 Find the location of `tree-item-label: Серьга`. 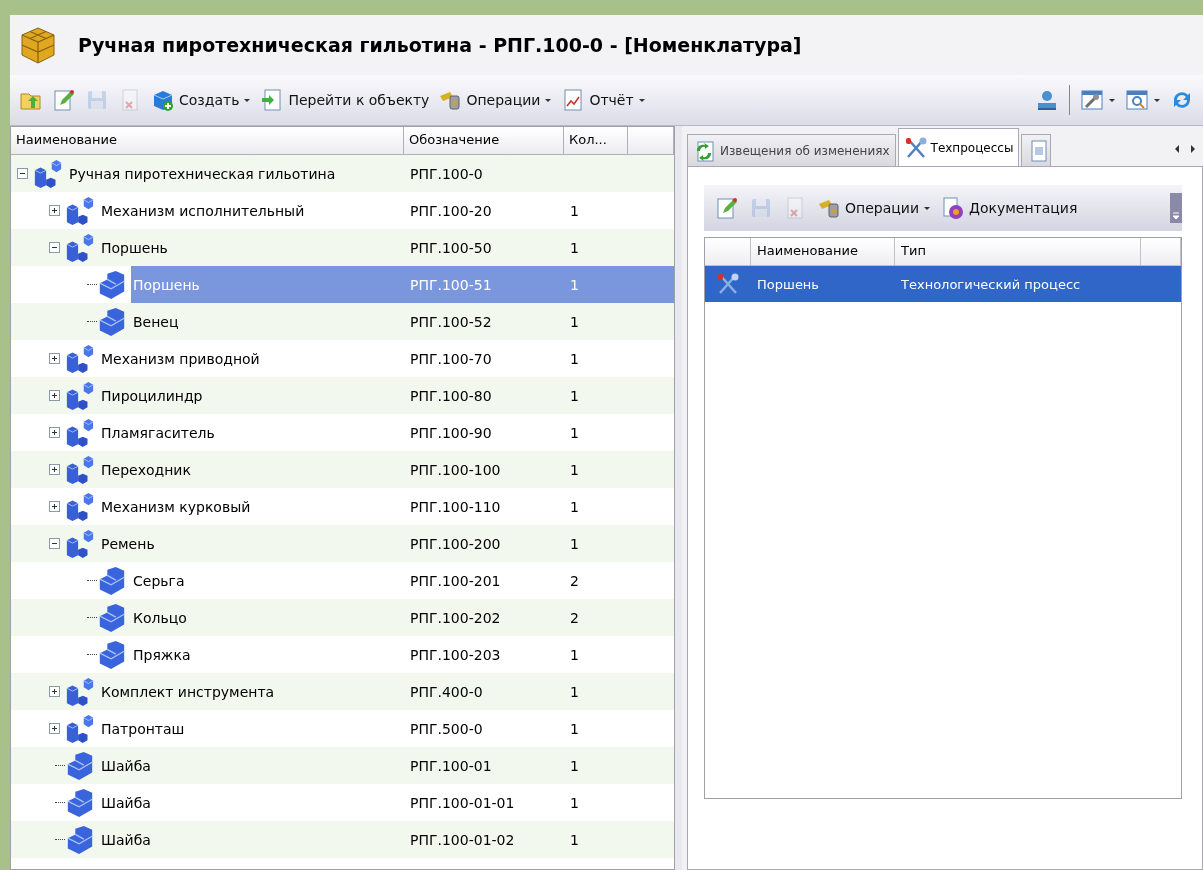

tree-item-label: Серьга is located at coordinates (159, 580).